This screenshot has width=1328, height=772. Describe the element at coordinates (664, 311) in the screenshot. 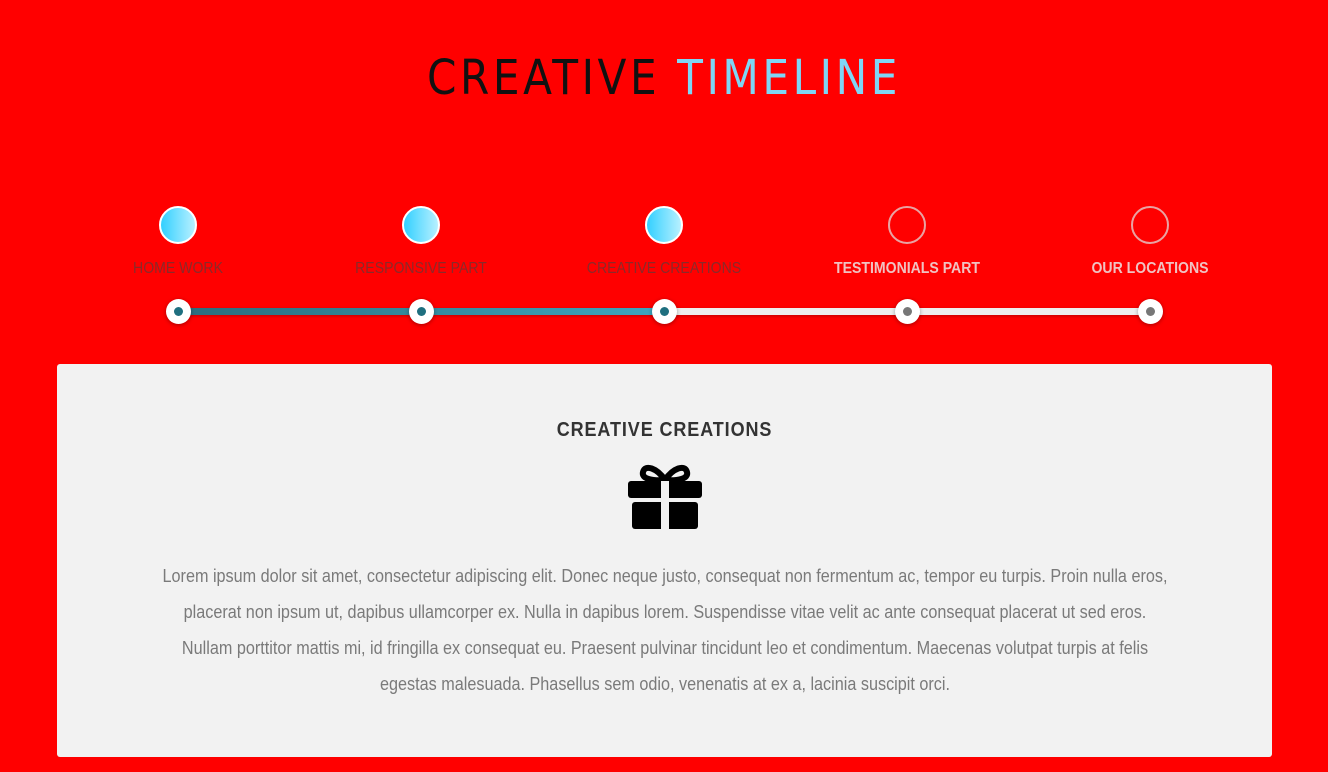

I see `timeline-dot-creative-creations` at that location.